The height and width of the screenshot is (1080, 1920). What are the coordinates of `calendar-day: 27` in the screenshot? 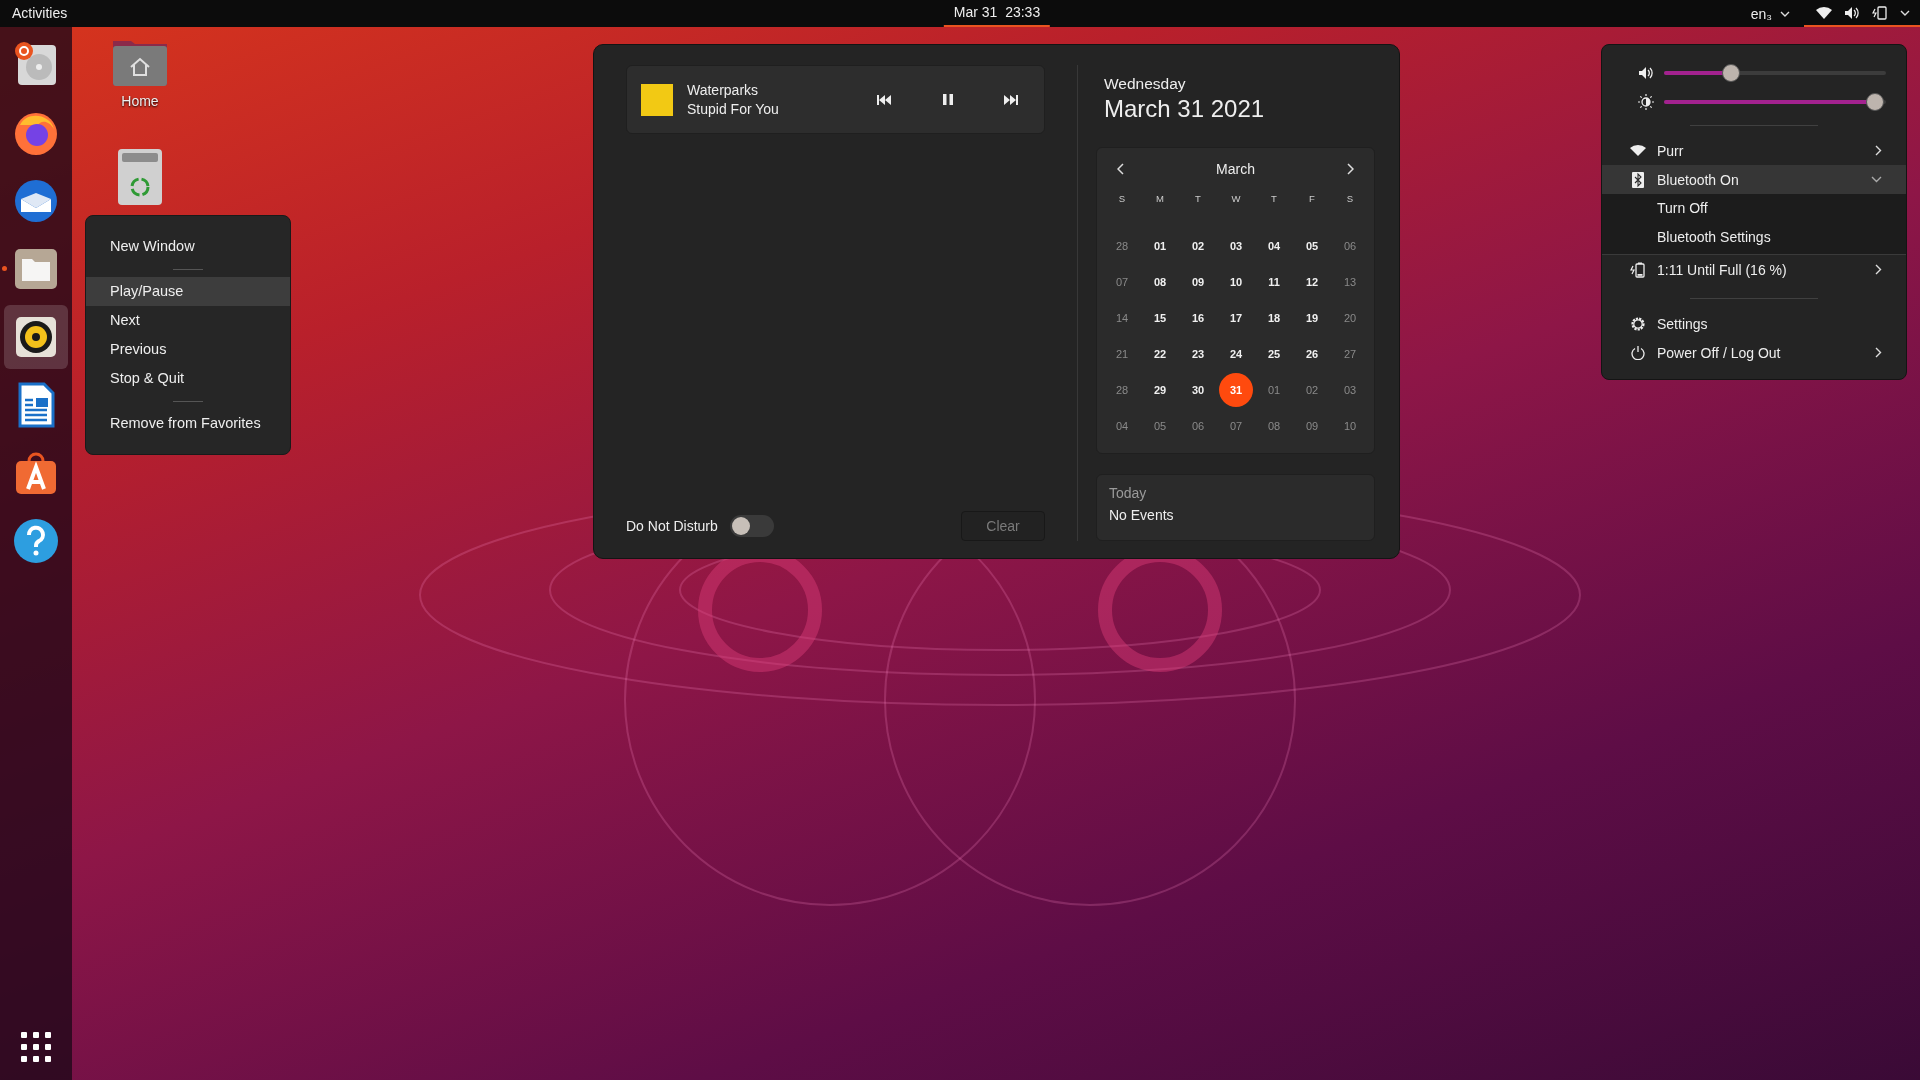 It's located at (1350, 354).